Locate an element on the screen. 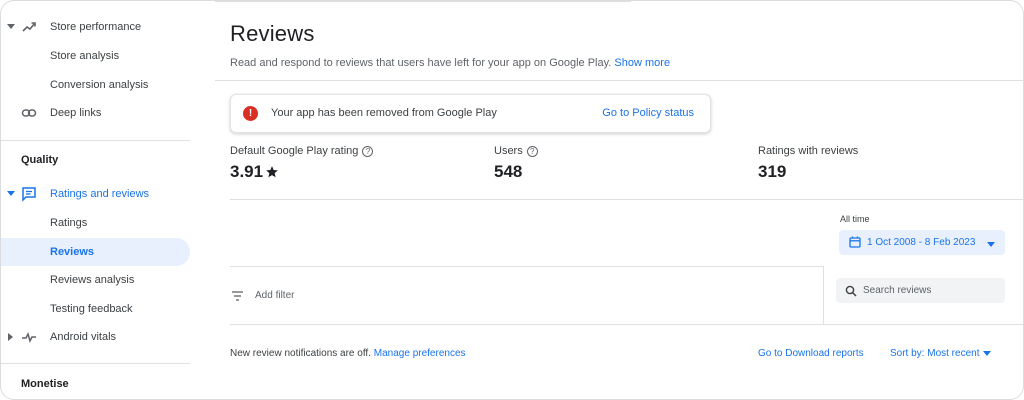 The width and height of the screenshot is (1024, 400). filter-top-divider is located at coordinates (526, 266).